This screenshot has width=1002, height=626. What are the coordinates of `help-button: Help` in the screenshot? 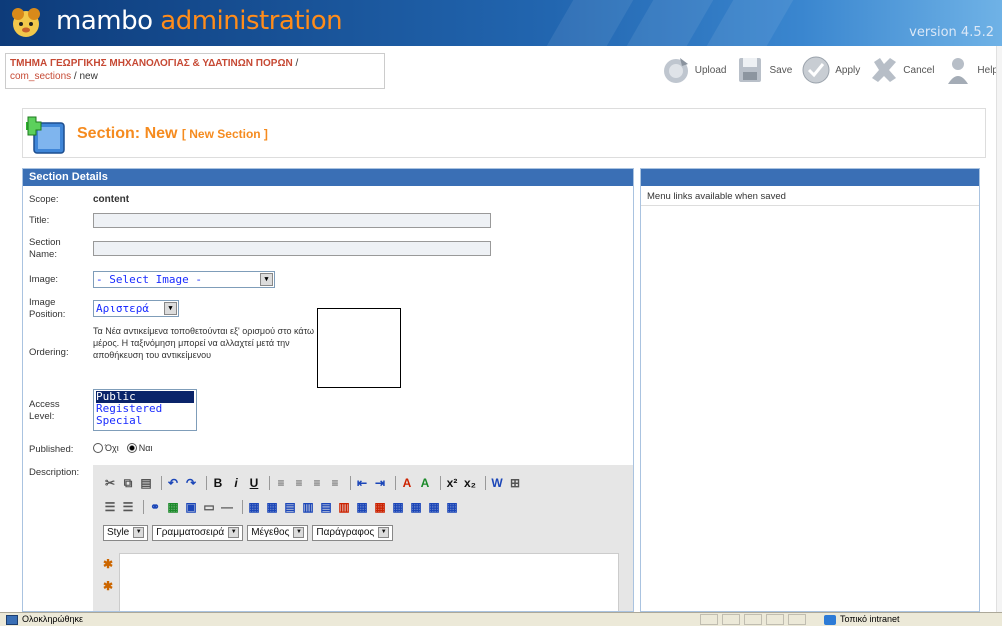 It's located at (970, 70).